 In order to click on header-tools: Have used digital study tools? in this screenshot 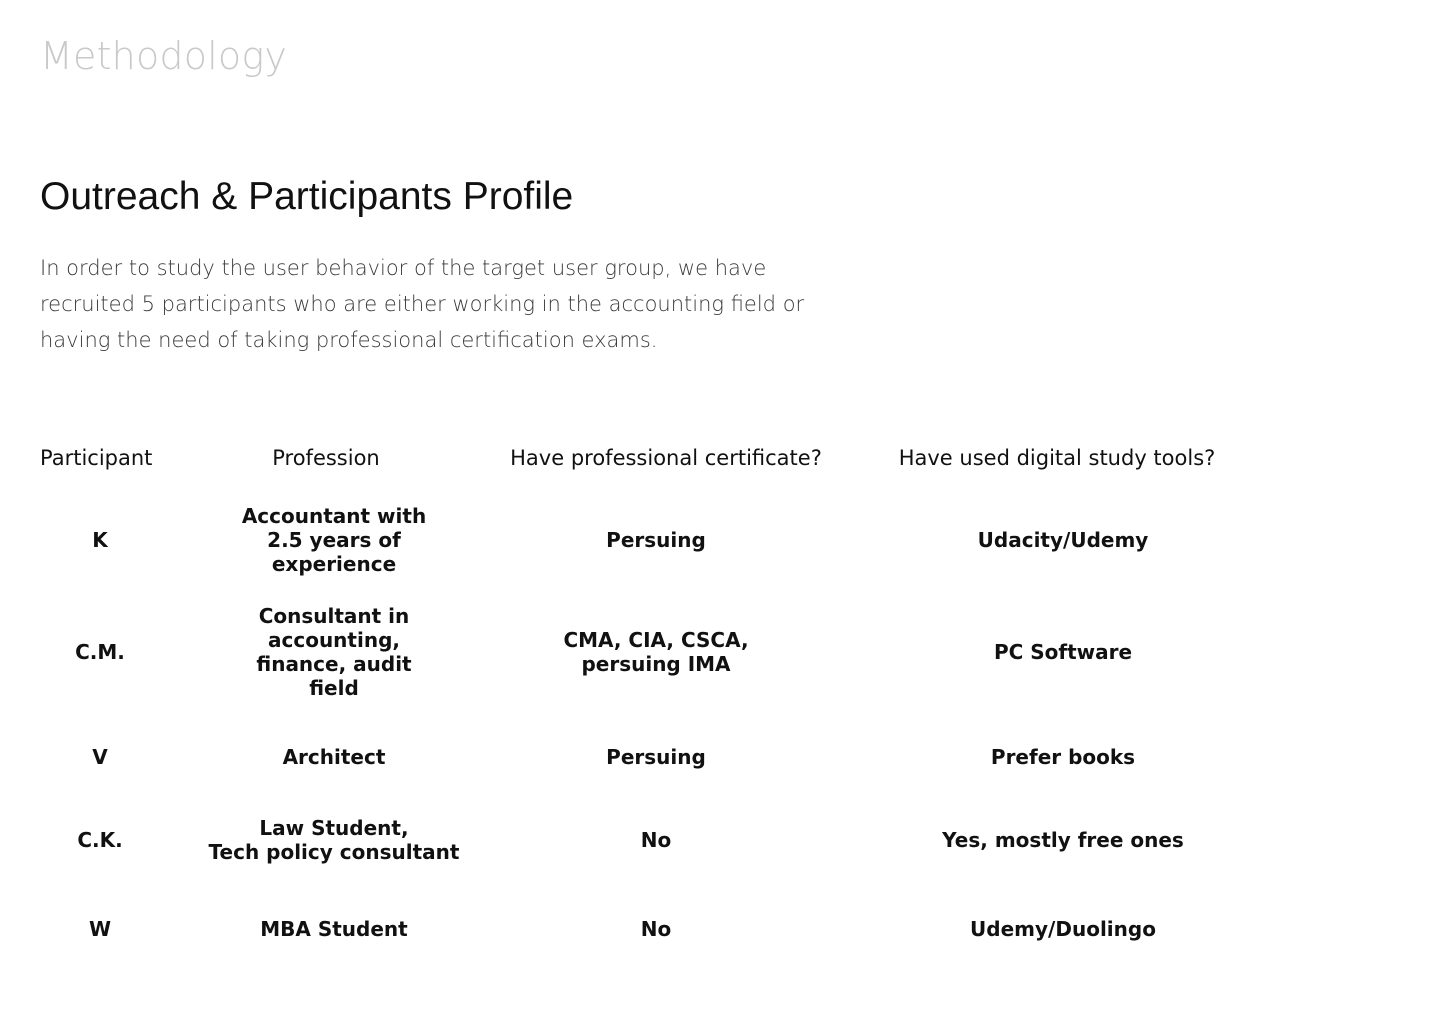, I will do `click(1057, 458)`.